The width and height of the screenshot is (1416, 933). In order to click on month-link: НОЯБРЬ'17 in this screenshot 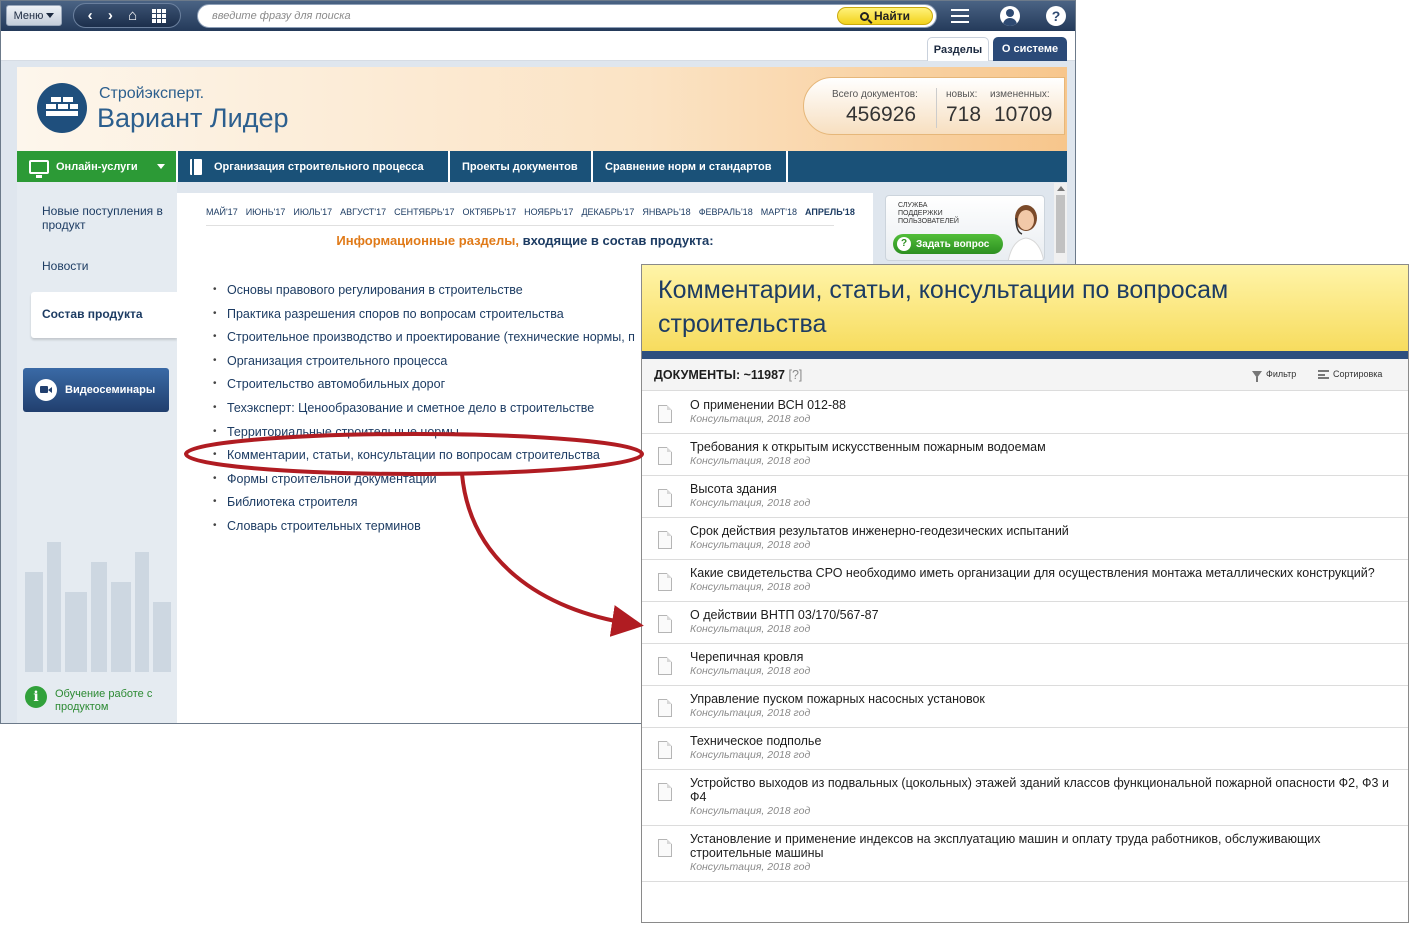, I will do `click(548, 212)`.